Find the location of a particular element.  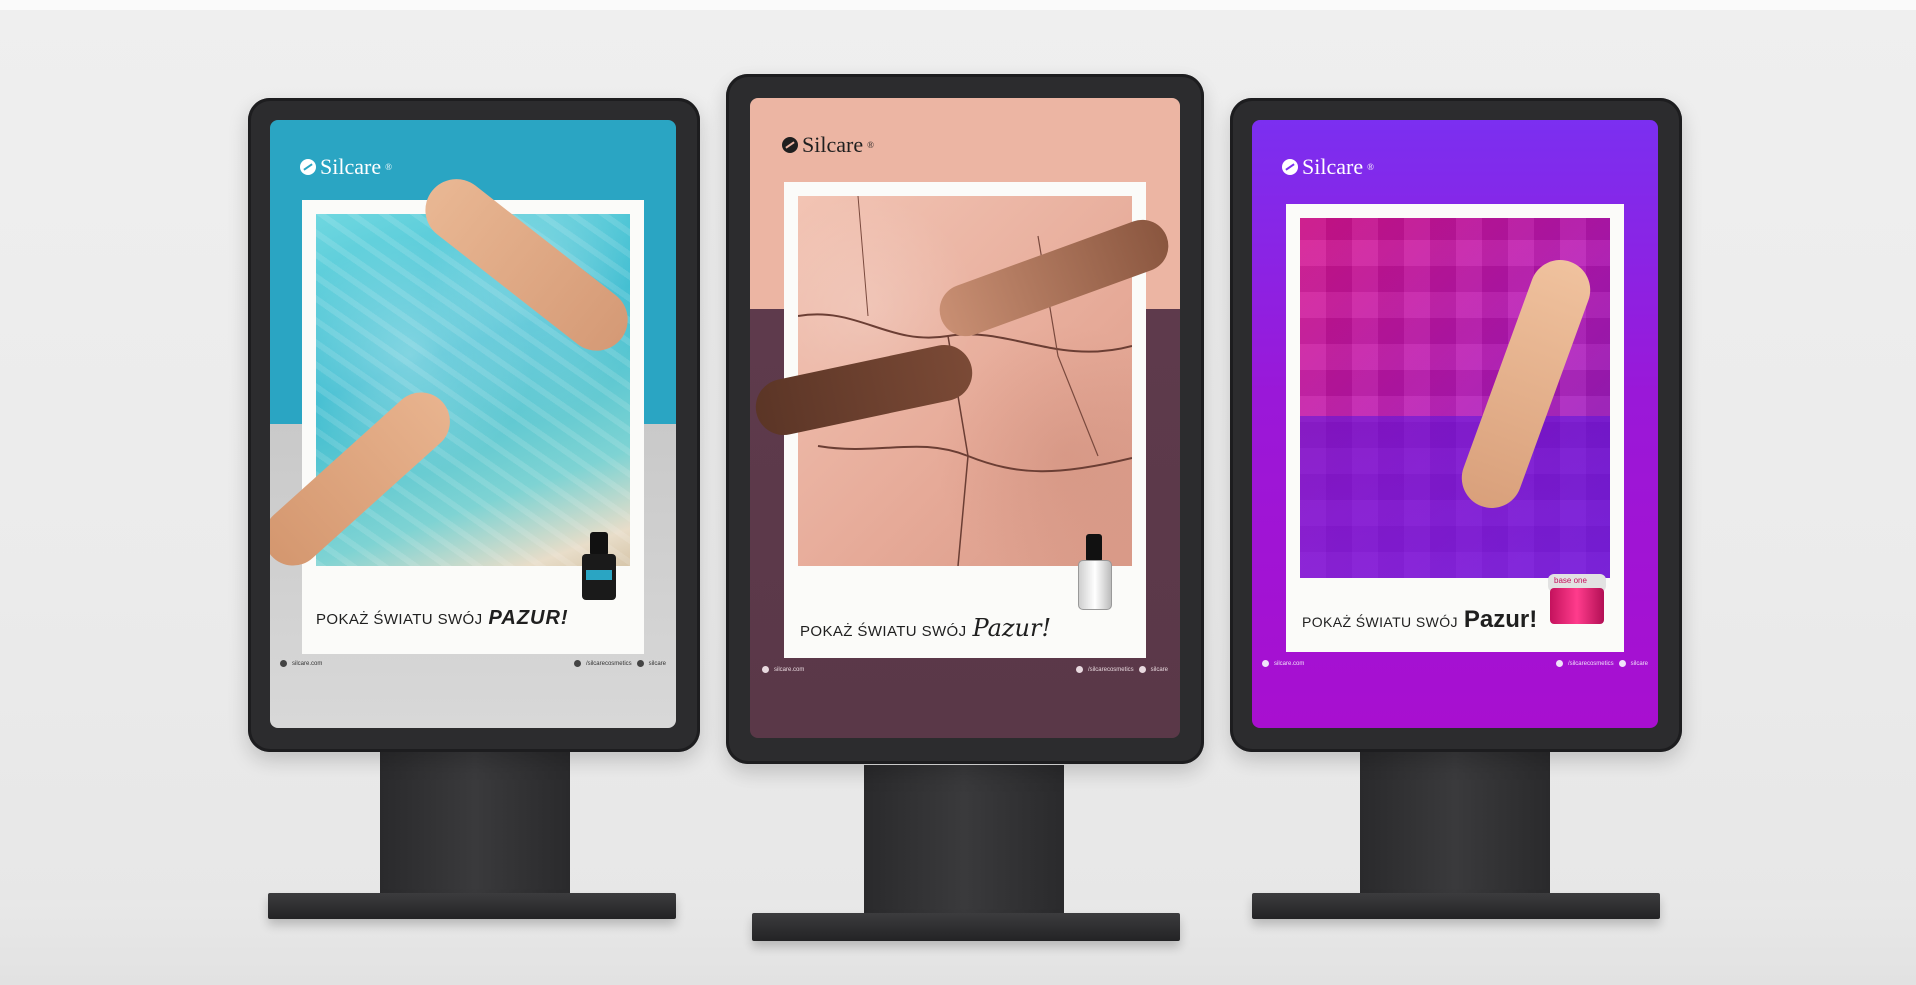

tagline: POKAŻ ŚWIATU SWÓJ PAZUR! is located at coordinates (442, 618).